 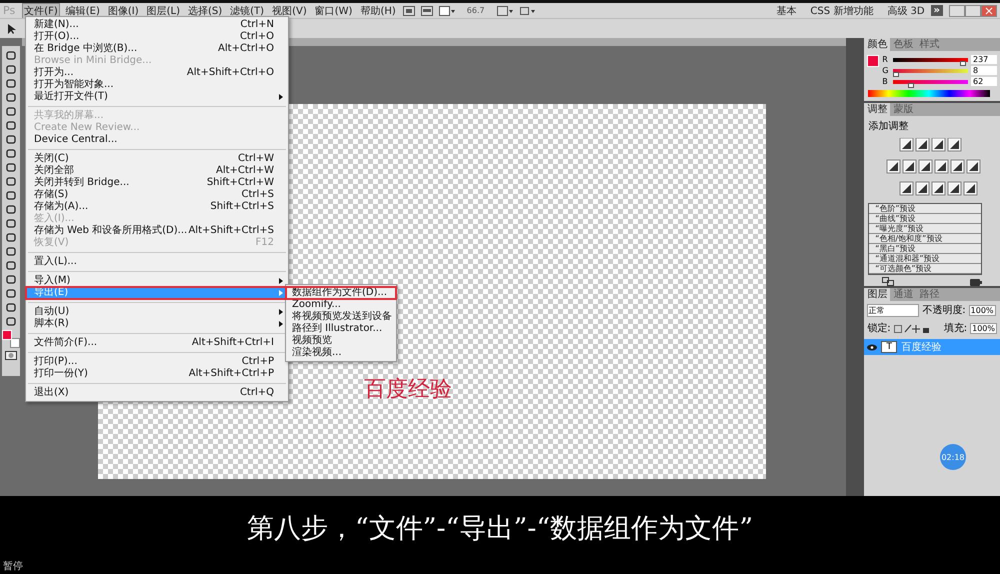 What do you see at coordinates (157, 37) in the screenshot?
I see `menu-item: 打开(O)... Ctrl+O` at bounding box center [157, 37].